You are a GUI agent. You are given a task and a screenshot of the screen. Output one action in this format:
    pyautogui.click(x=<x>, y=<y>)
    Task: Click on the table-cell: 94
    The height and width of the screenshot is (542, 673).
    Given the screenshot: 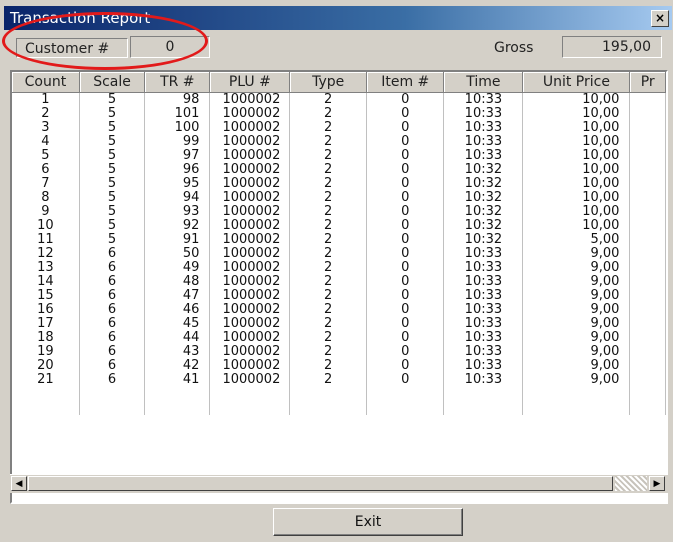 What is the action you would take?
    pyautogui.click(x=177, y=198)
    